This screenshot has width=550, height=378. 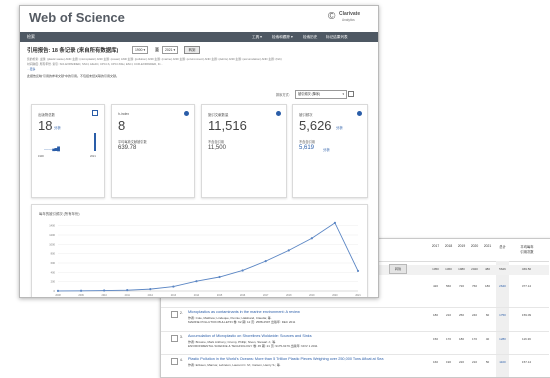 What do you see at coordinates (502, 362) in the screenshot?
I see `citation-cell: 1100` at bounding box center [502, 362].